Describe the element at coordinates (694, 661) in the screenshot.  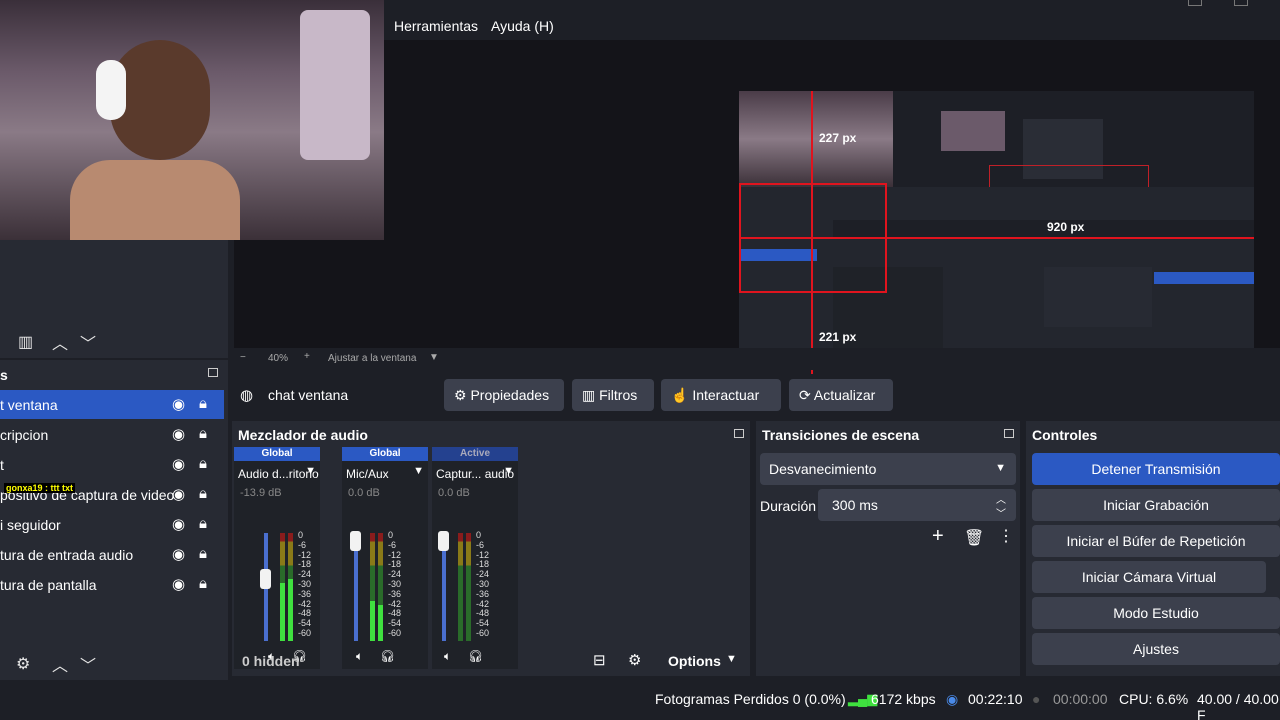
I see `options-button: Options` at that location.